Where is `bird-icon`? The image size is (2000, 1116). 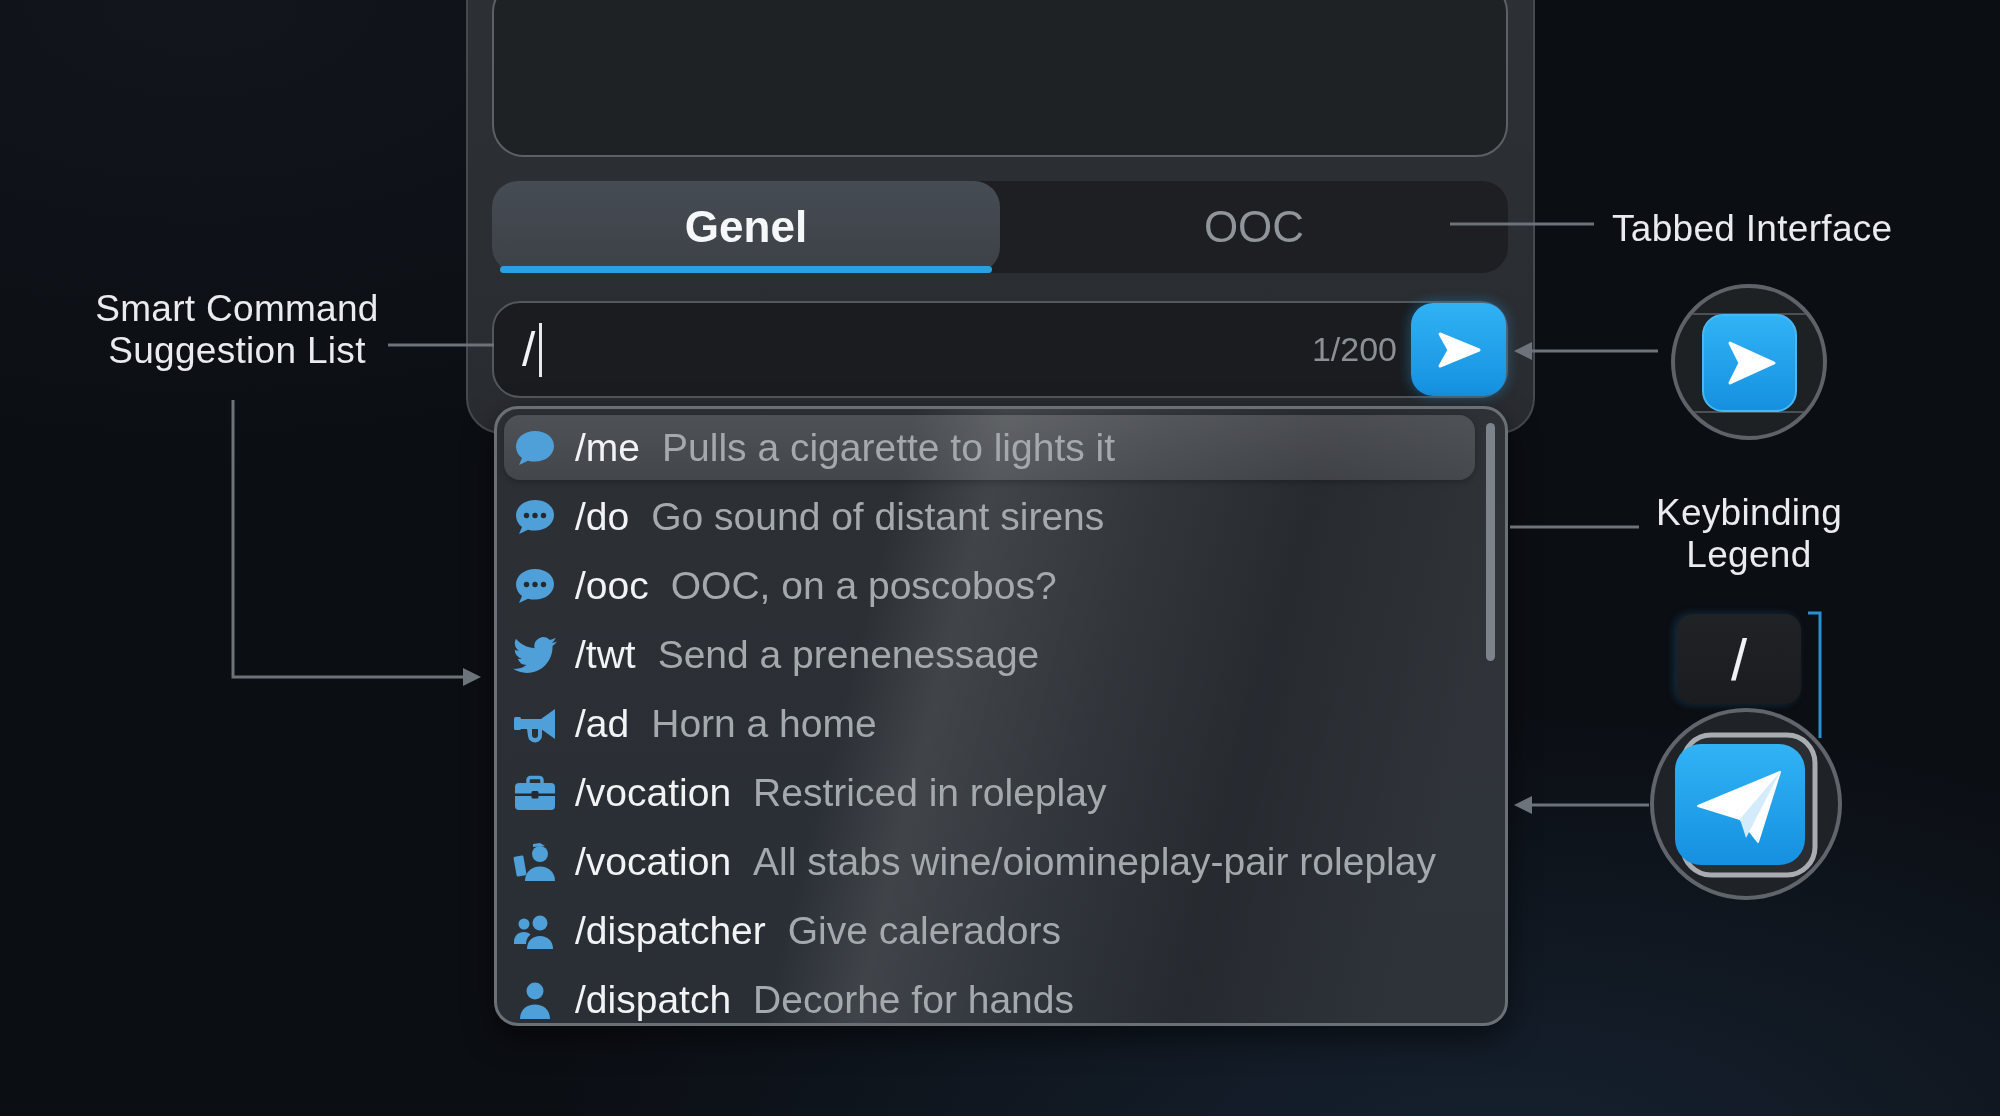
bird-icon is located at coordinates (535, 654).